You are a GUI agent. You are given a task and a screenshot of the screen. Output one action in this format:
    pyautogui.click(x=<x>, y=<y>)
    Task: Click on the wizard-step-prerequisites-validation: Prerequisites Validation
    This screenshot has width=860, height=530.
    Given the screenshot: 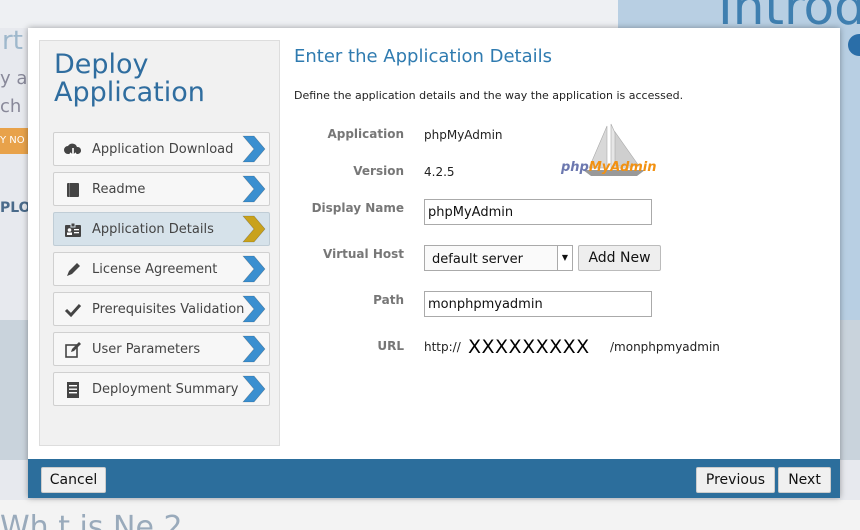 What is the action you would take?
    pyautogui.click(x=161, y=309)
    